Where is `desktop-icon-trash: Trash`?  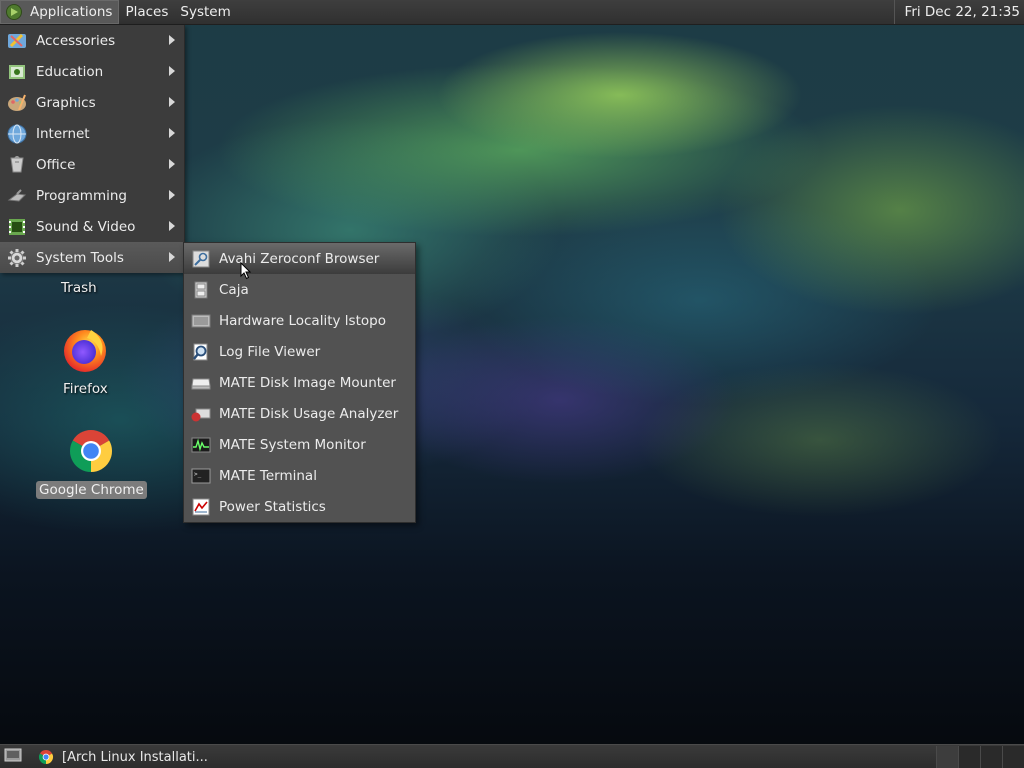
desktop-icon-trash: Trash is located at coordinates (79, 287).